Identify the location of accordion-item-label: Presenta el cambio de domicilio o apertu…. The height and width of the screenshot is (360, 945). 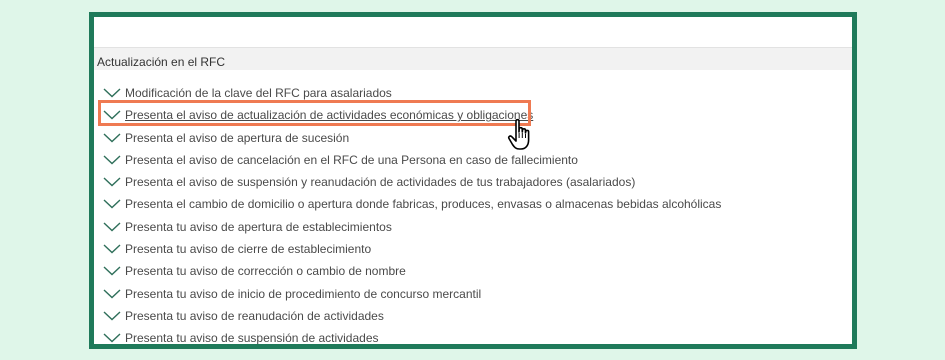
(423, 204).